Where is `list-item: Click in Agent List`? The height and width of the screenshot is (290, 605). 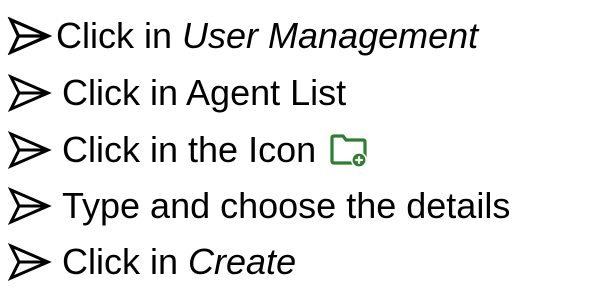 list-item: Click in Agent List is located at coordinates (176, 93).